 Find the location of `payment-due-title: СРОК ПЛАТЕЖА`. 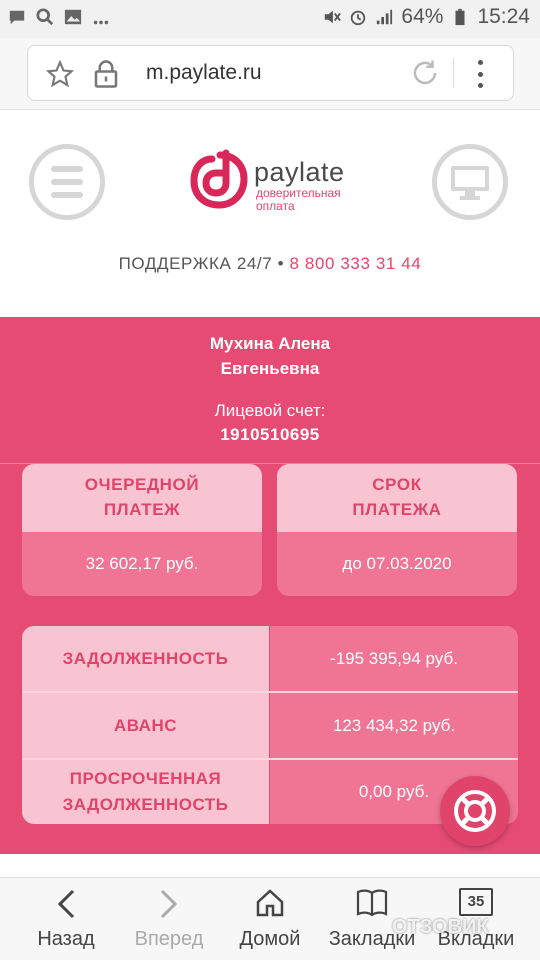

payment-due-title: СРОК ПЛАТЕЖА is located at coordinates (397, 498).